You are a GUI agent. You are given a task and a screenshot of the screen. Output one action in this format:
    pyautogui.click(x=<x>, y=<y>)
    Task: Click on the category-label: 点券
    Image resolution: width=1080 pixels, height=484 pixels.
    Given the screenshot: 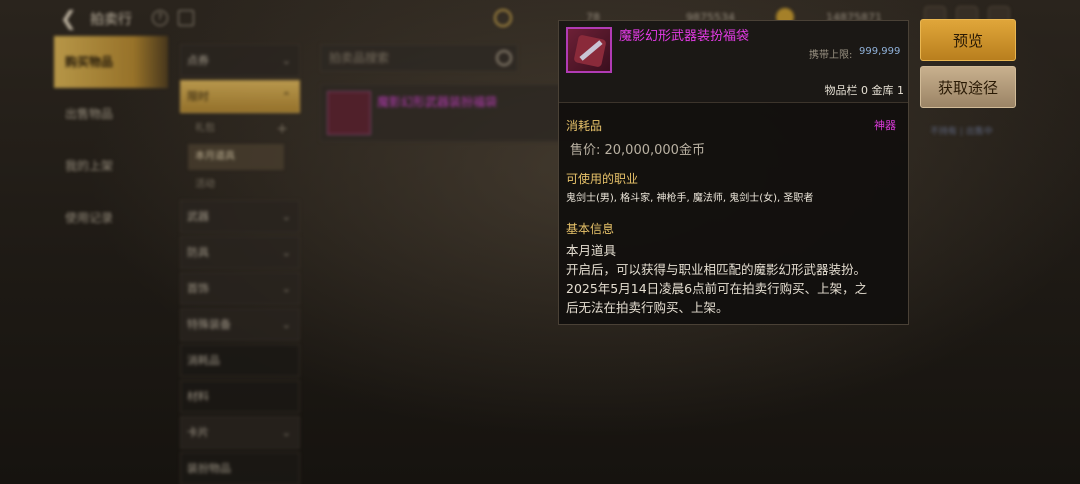 What is the action you would take?
    pyautogui.click(x=198, y=60)
    